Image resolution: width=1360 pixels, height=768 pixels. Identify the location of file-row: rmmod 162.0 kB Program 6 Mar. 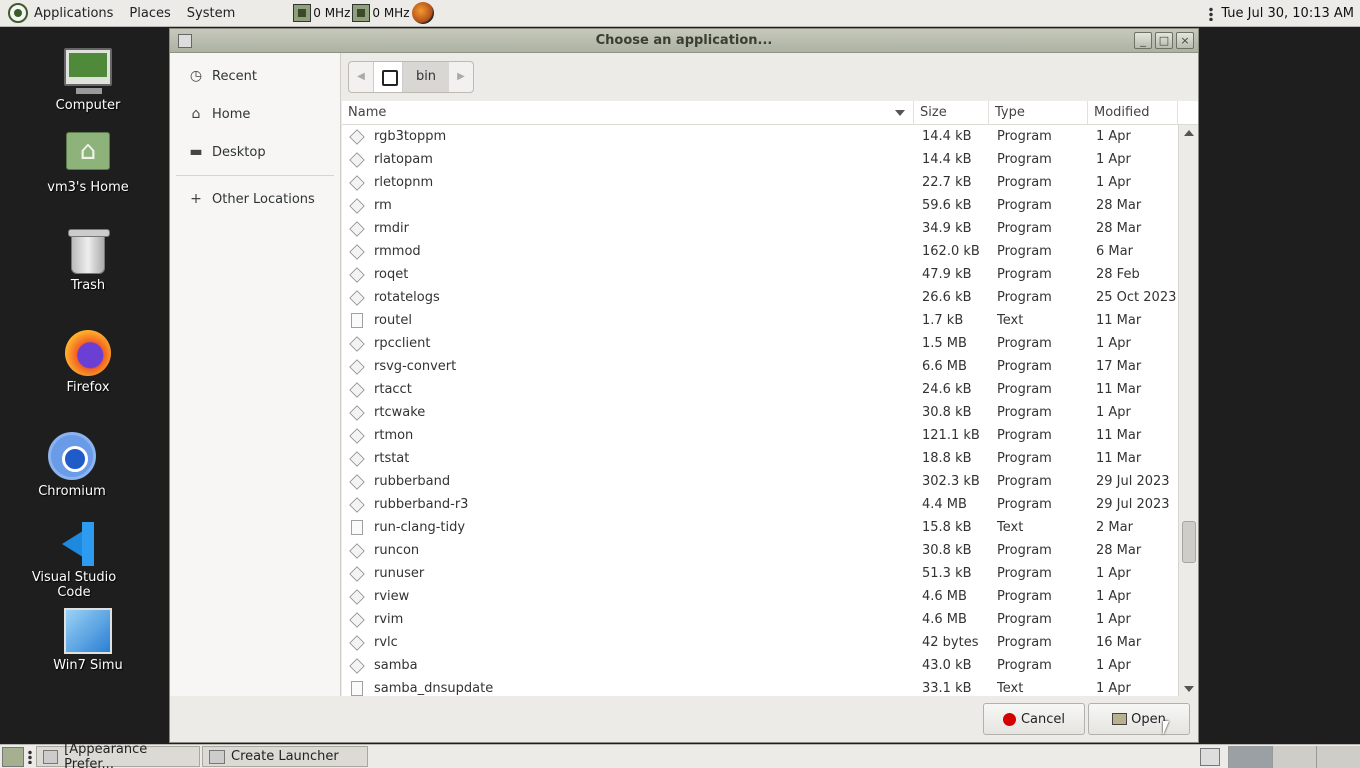
(760, 251).